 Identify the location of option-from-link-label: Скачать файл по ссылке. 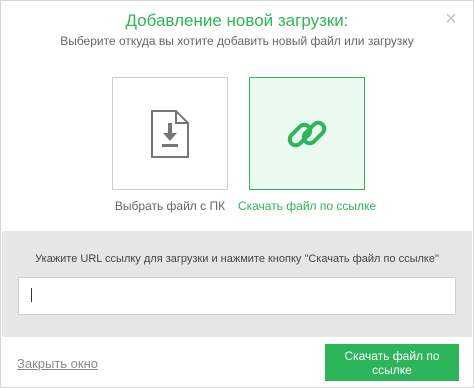
(307, 206).